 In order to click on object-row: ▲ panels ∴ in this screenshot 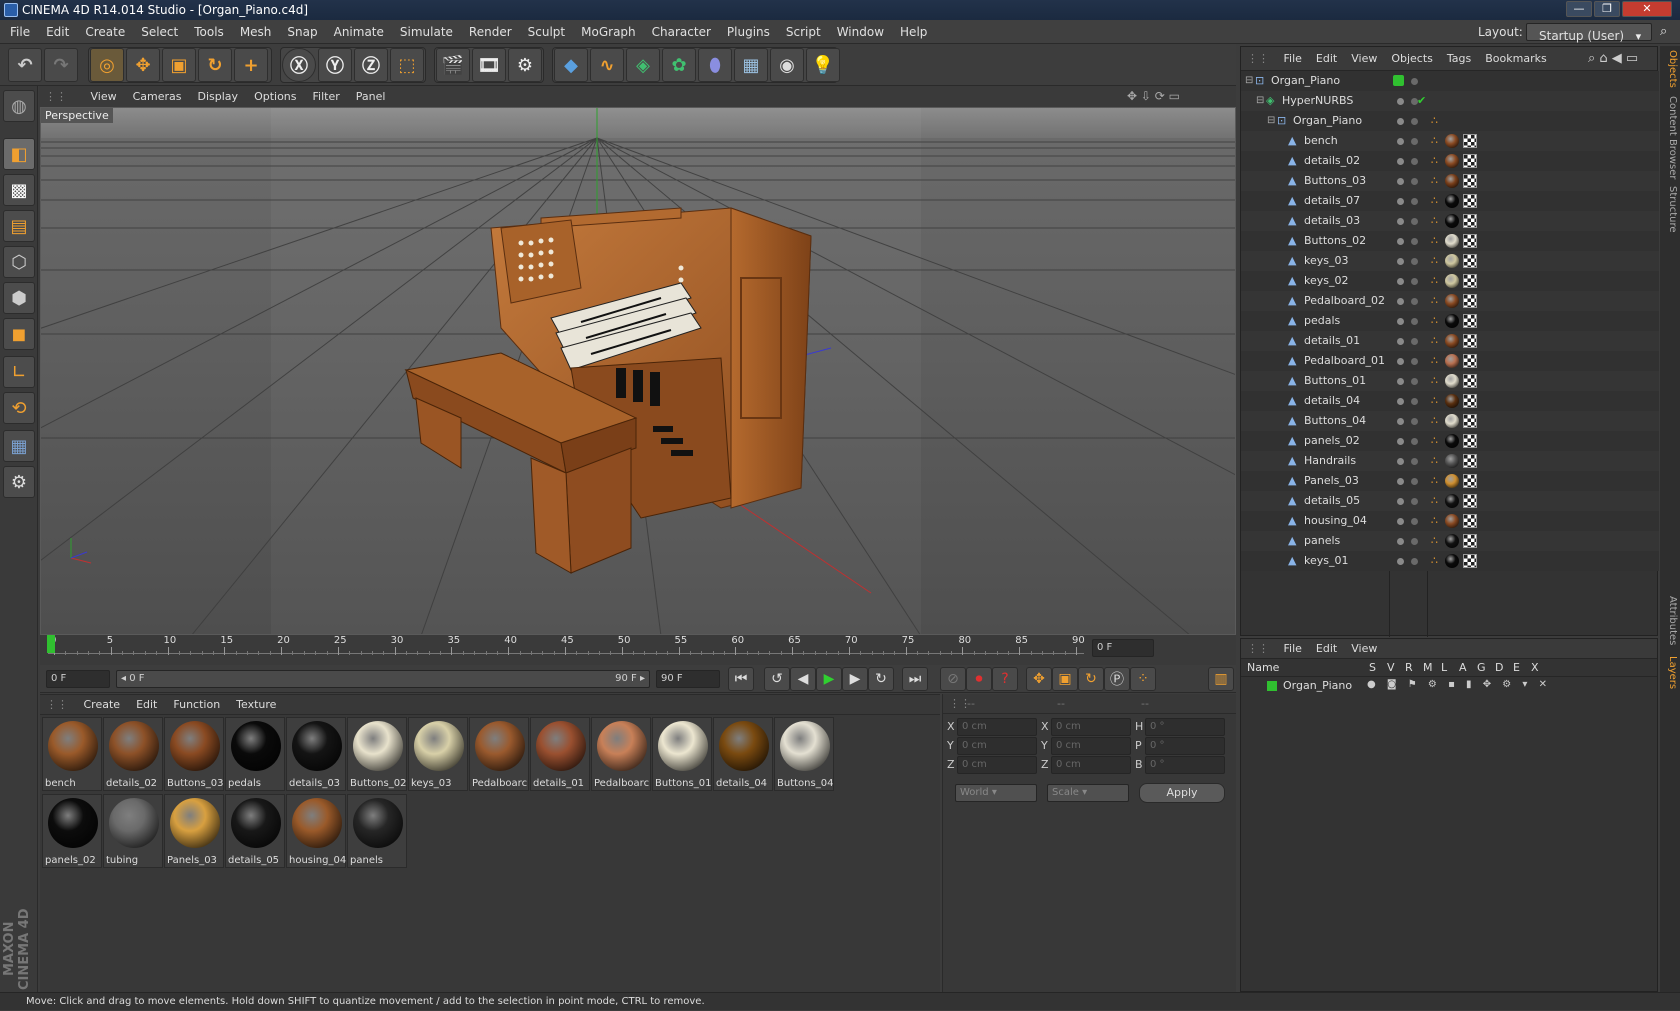, I will do `click(1450, 541)`.